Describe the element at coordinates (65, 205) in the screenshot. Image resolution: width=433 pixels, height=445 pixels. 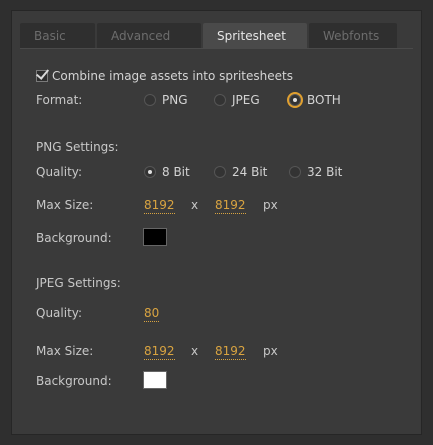
I see `png-max-size-label: Max Size:` at that location.